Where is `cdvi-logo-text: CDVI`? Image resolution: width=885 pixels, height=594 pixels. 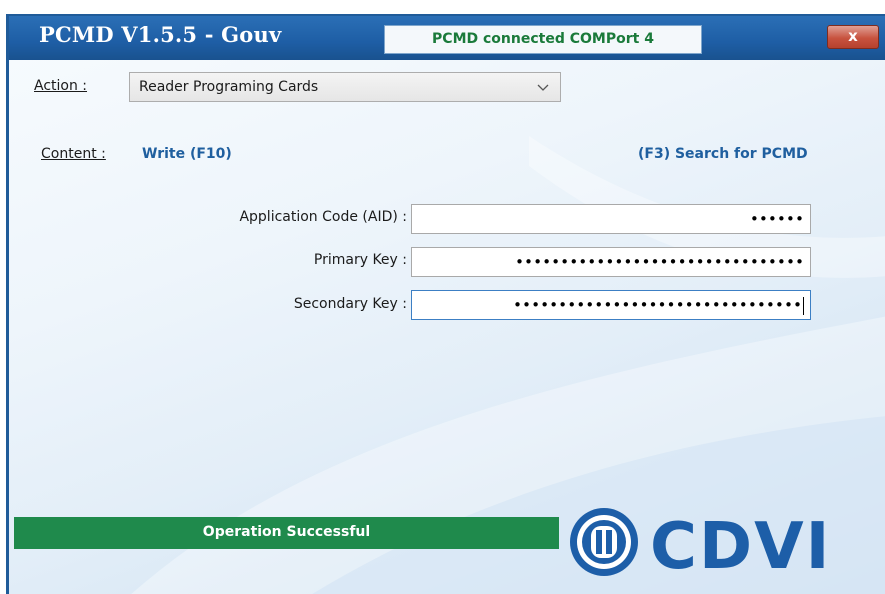
cdvi-logo-text: CDVI is located at coordinates (740, 546).